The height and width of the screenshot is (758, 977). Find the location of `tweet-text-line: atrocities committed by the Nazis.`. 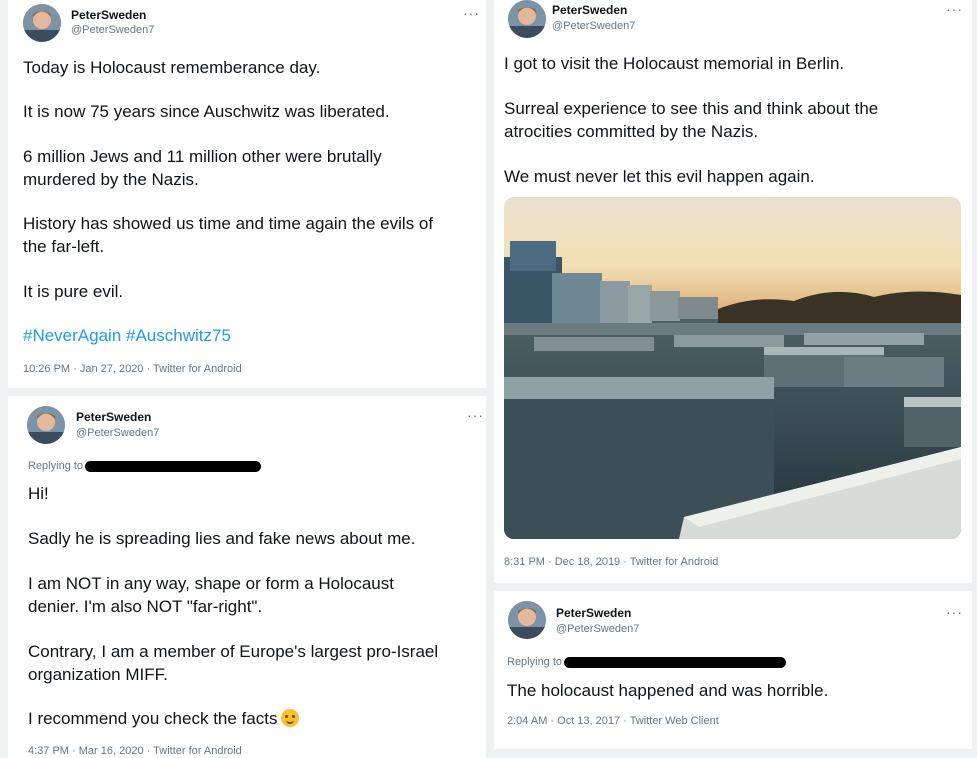

tweet-text-line: atrocities committed by the Nazis. is located at coordinates (631, 131).